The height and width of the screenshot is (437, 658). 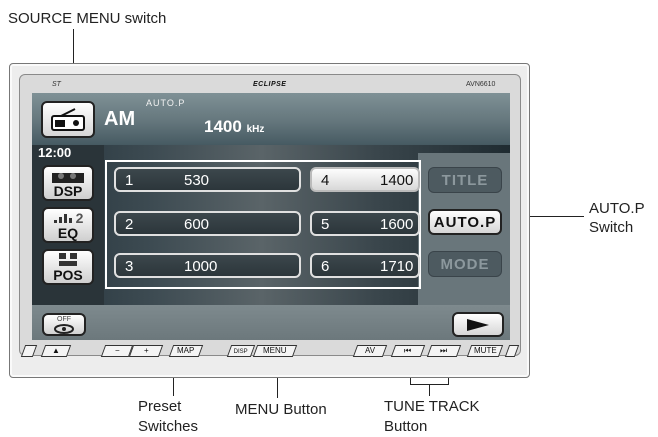 What do you see at coordinates (325, 180) in the screenshot?
I see `preset-number: 4` at bounding box center [325, 180].